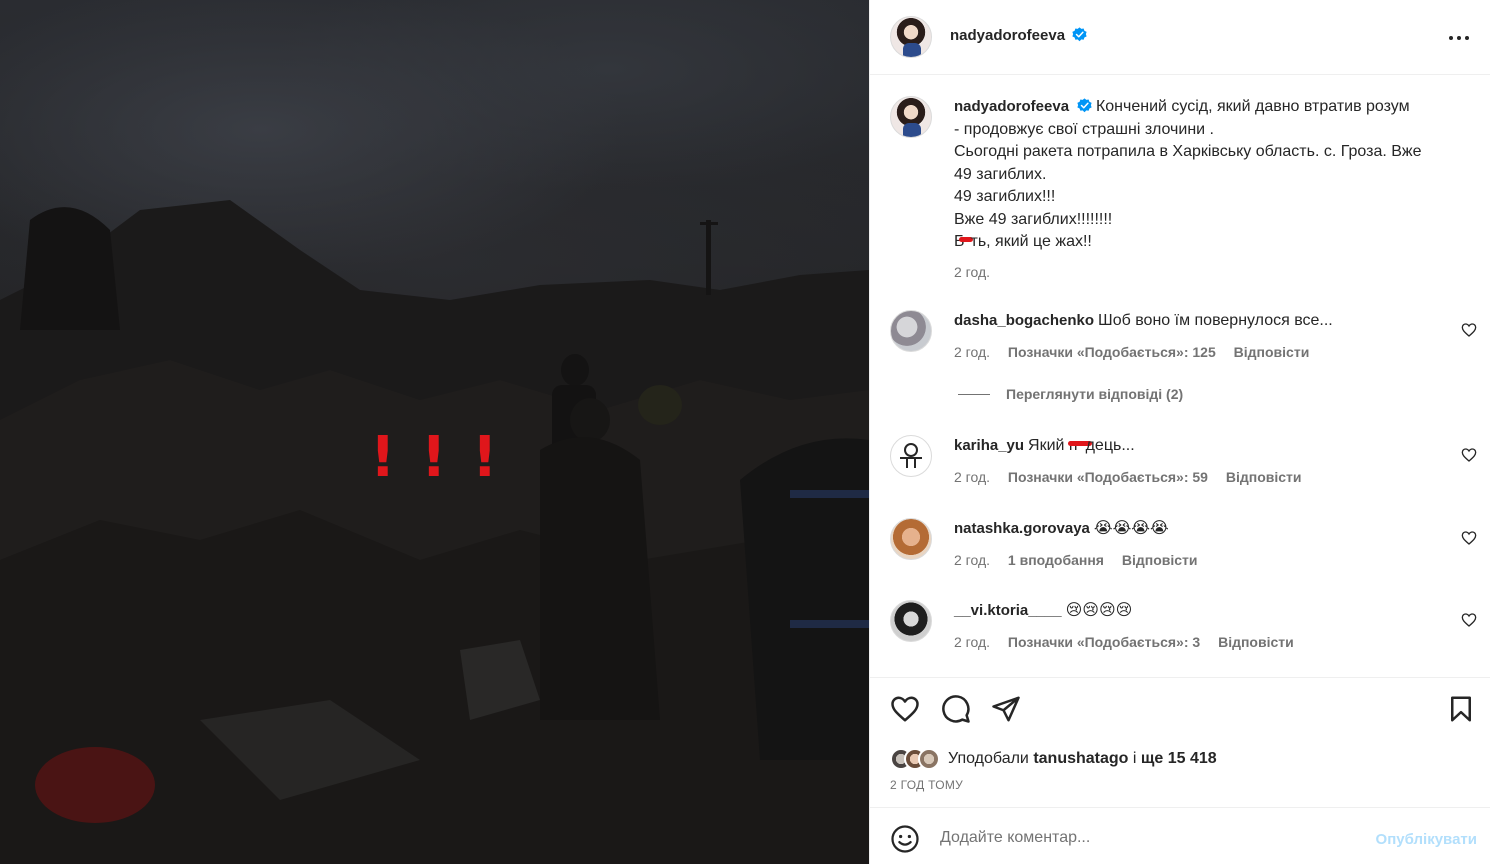 This screenshot has width=1490, height=864. What do you see at coordinates (1252, 106) in the screenshot?
I see `caption-line: Кончений сусід, який давно втратив розум` at bounding box center [1252, 106].